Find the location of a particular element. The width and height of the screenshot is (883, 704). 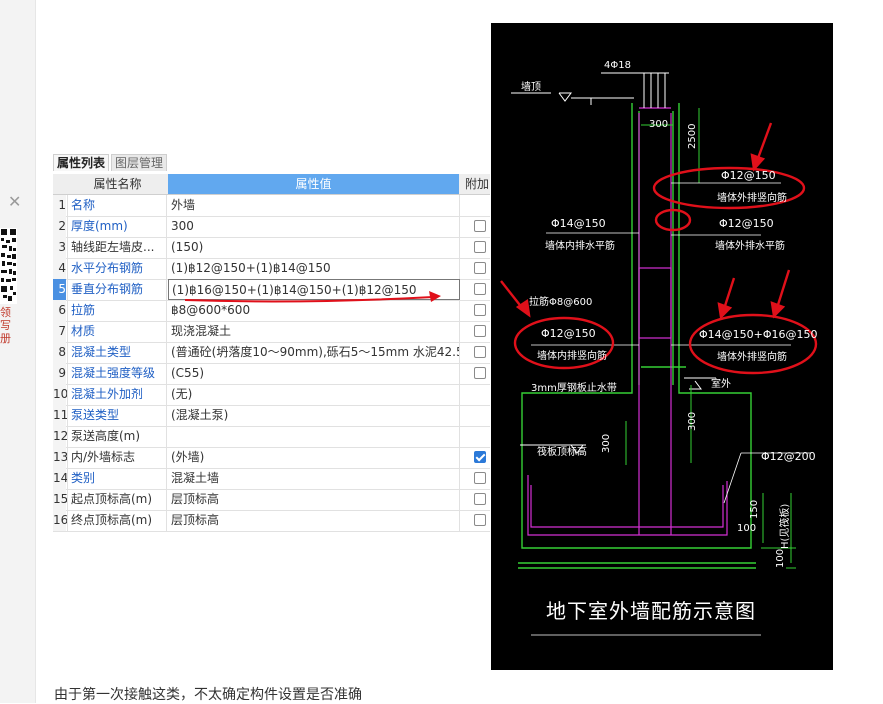

header-property-name: 属性名称 is located at coordinates (117, 184).